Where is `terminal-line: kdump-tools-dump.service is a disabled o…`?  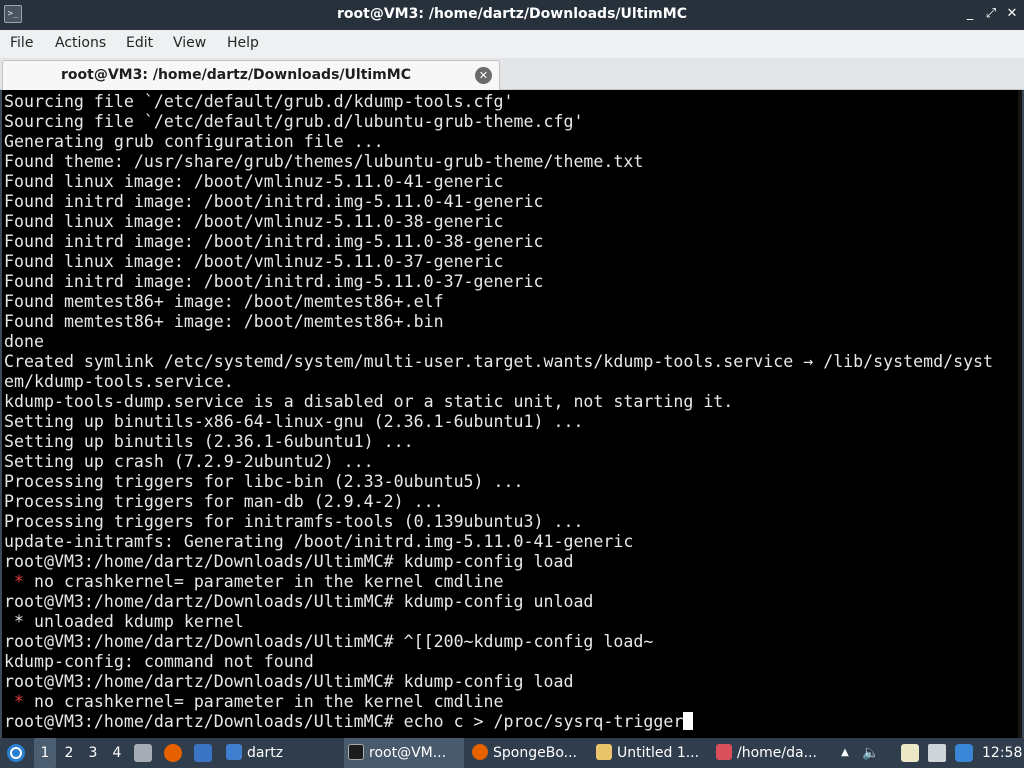 terminal-line: kdump-tools-dump.service is a disabled o… is located at coordinates (369, 401).